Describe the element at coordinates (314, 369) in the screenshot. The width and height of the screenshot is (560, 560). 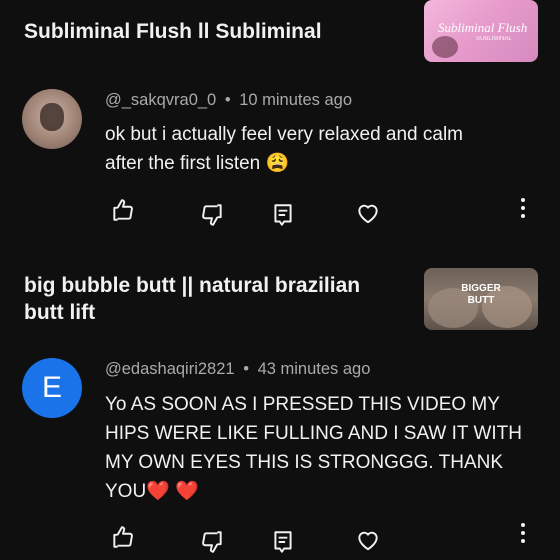
I see `timestamp-2: 43 minutes ago` at that location.